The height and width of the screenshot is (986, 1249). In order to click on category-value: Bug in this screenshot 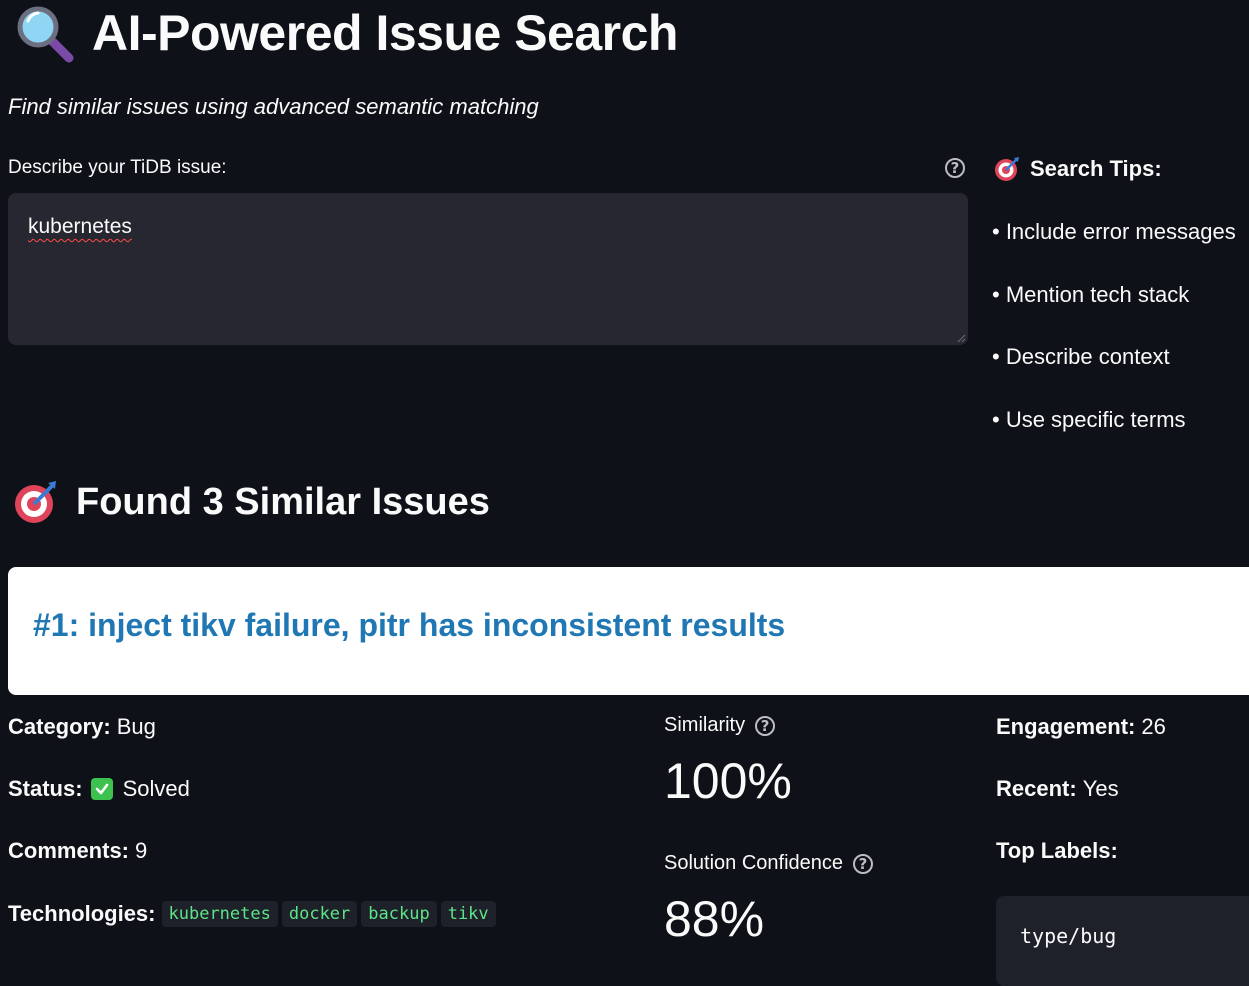, I will do `click(136, 726)`.